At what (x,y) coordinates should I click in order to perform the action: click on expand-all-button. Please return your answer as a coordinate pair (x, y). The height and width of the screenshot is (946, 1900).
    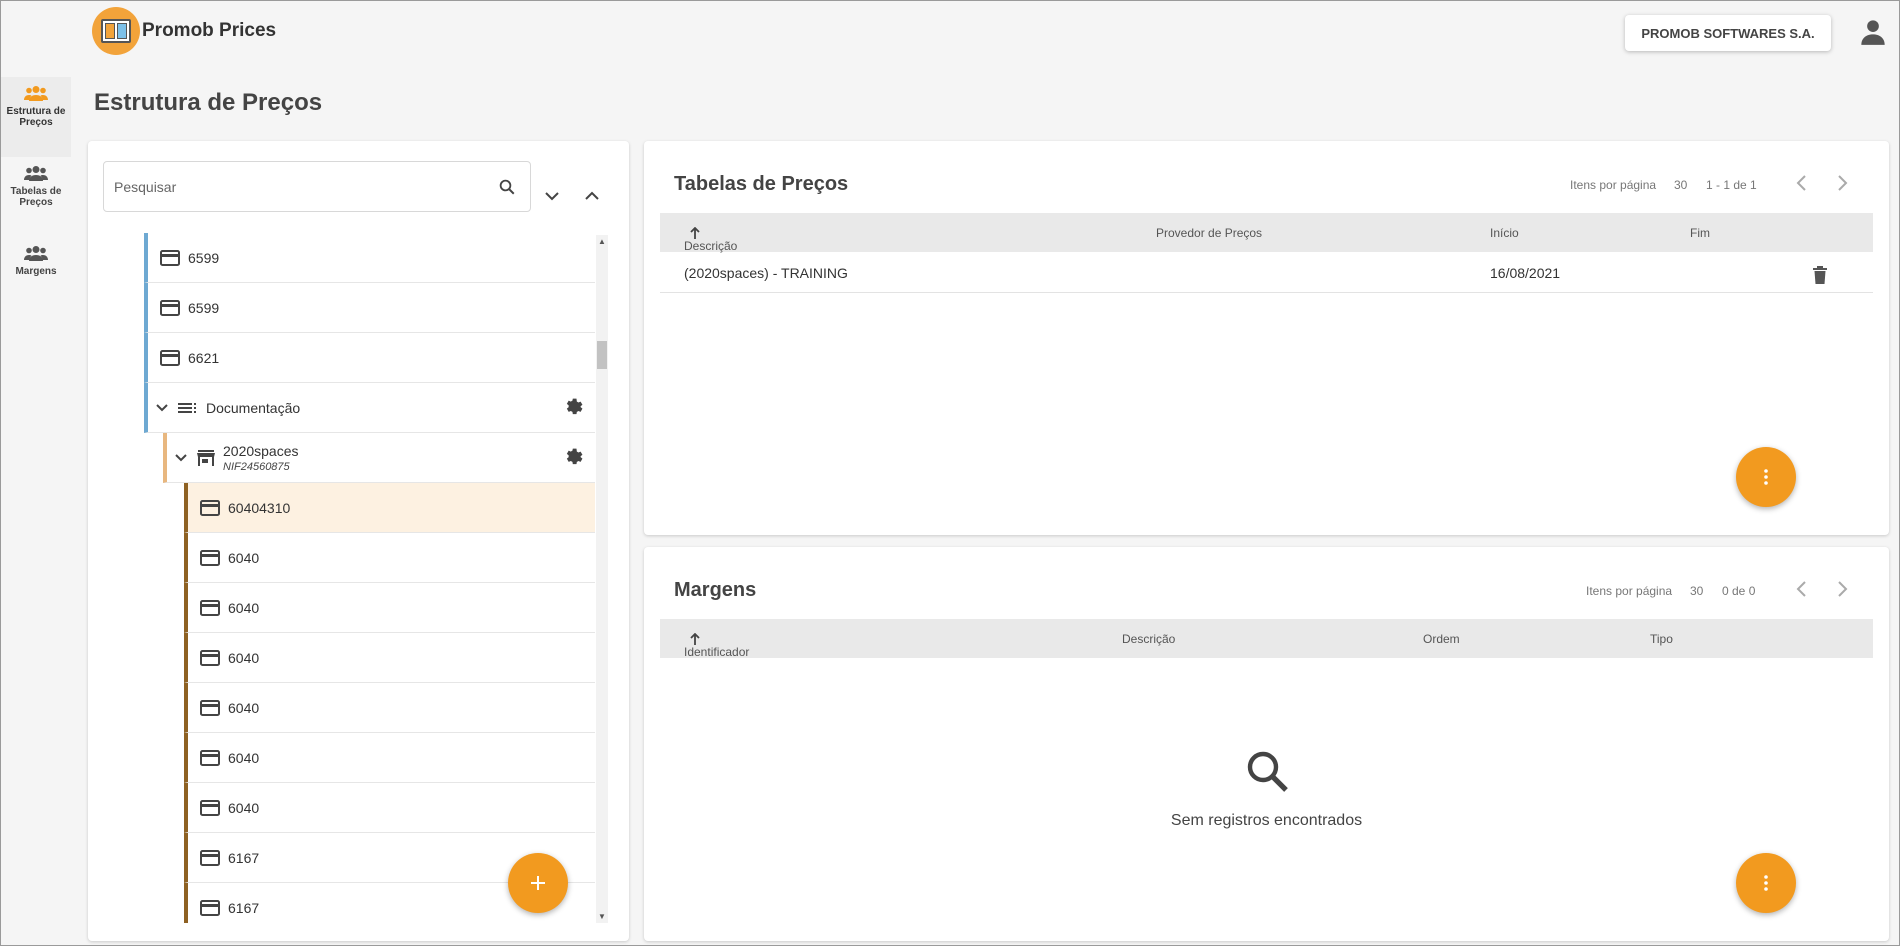
    Looking at the image, I should click on (552, 196).